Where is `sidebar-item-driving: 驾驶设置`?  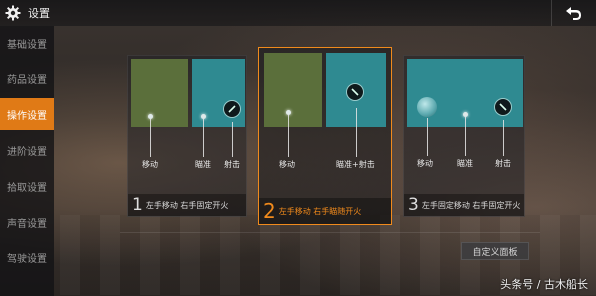 sidebar-item-driving: 驾驶设置 is located at coordinates (27, 257).